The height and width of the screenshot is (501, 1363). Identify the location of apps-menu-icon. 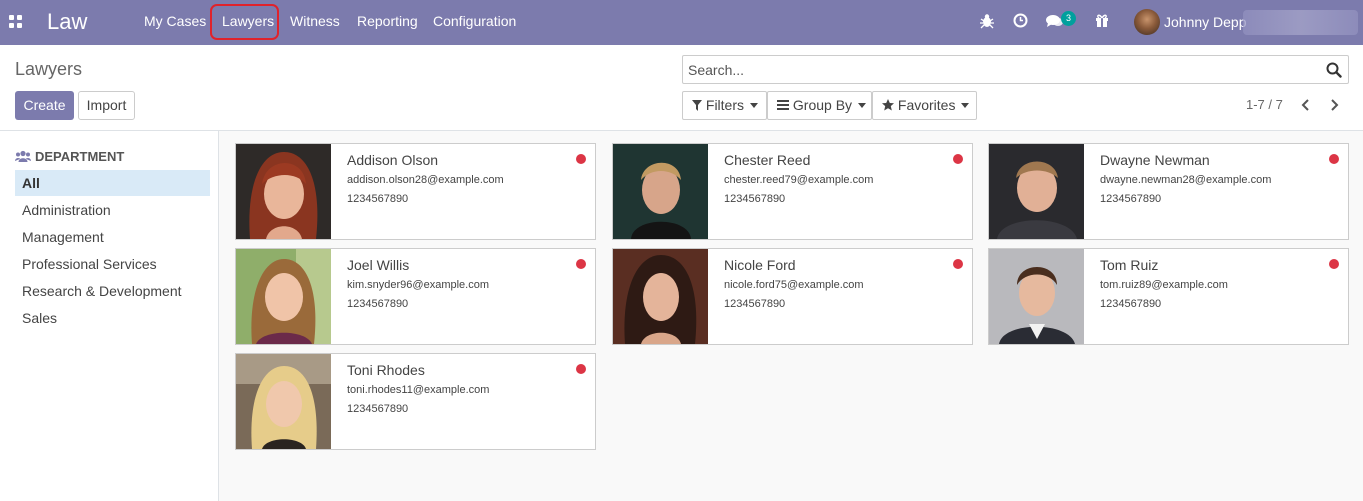
(15, 21).